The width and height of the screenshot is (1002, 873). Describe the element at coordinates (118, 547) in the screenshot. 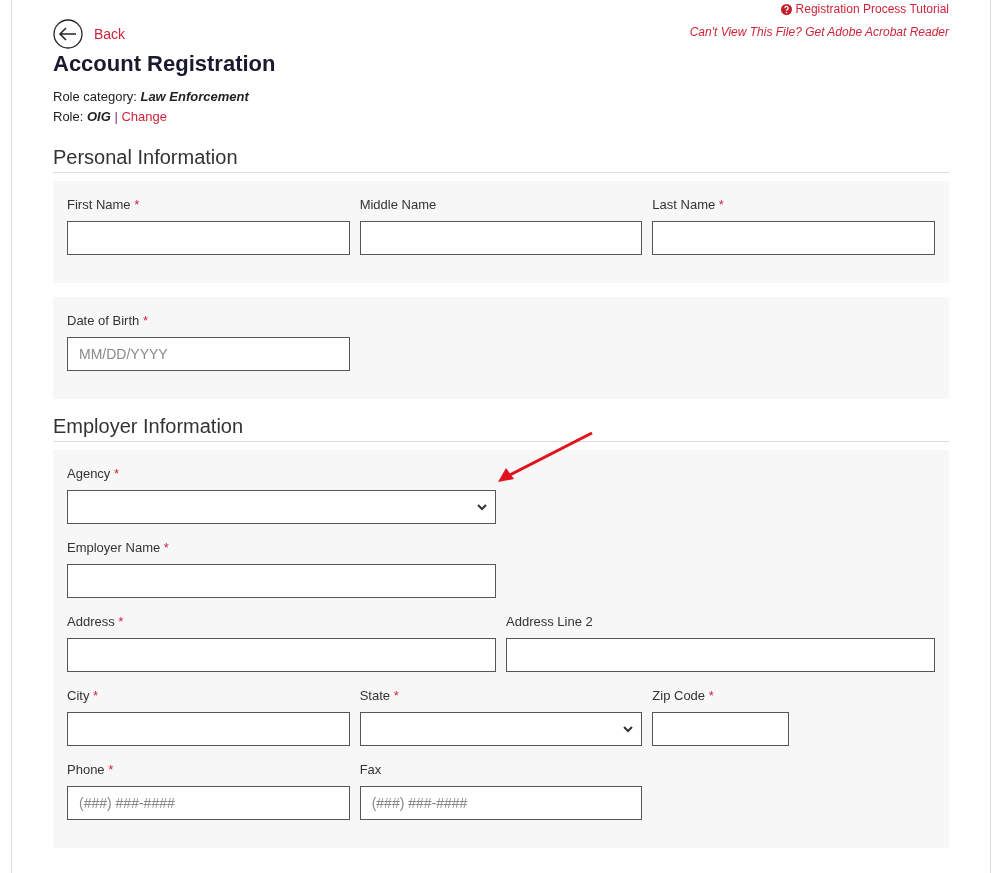

I see `field-label: Employer Name *` at that location.